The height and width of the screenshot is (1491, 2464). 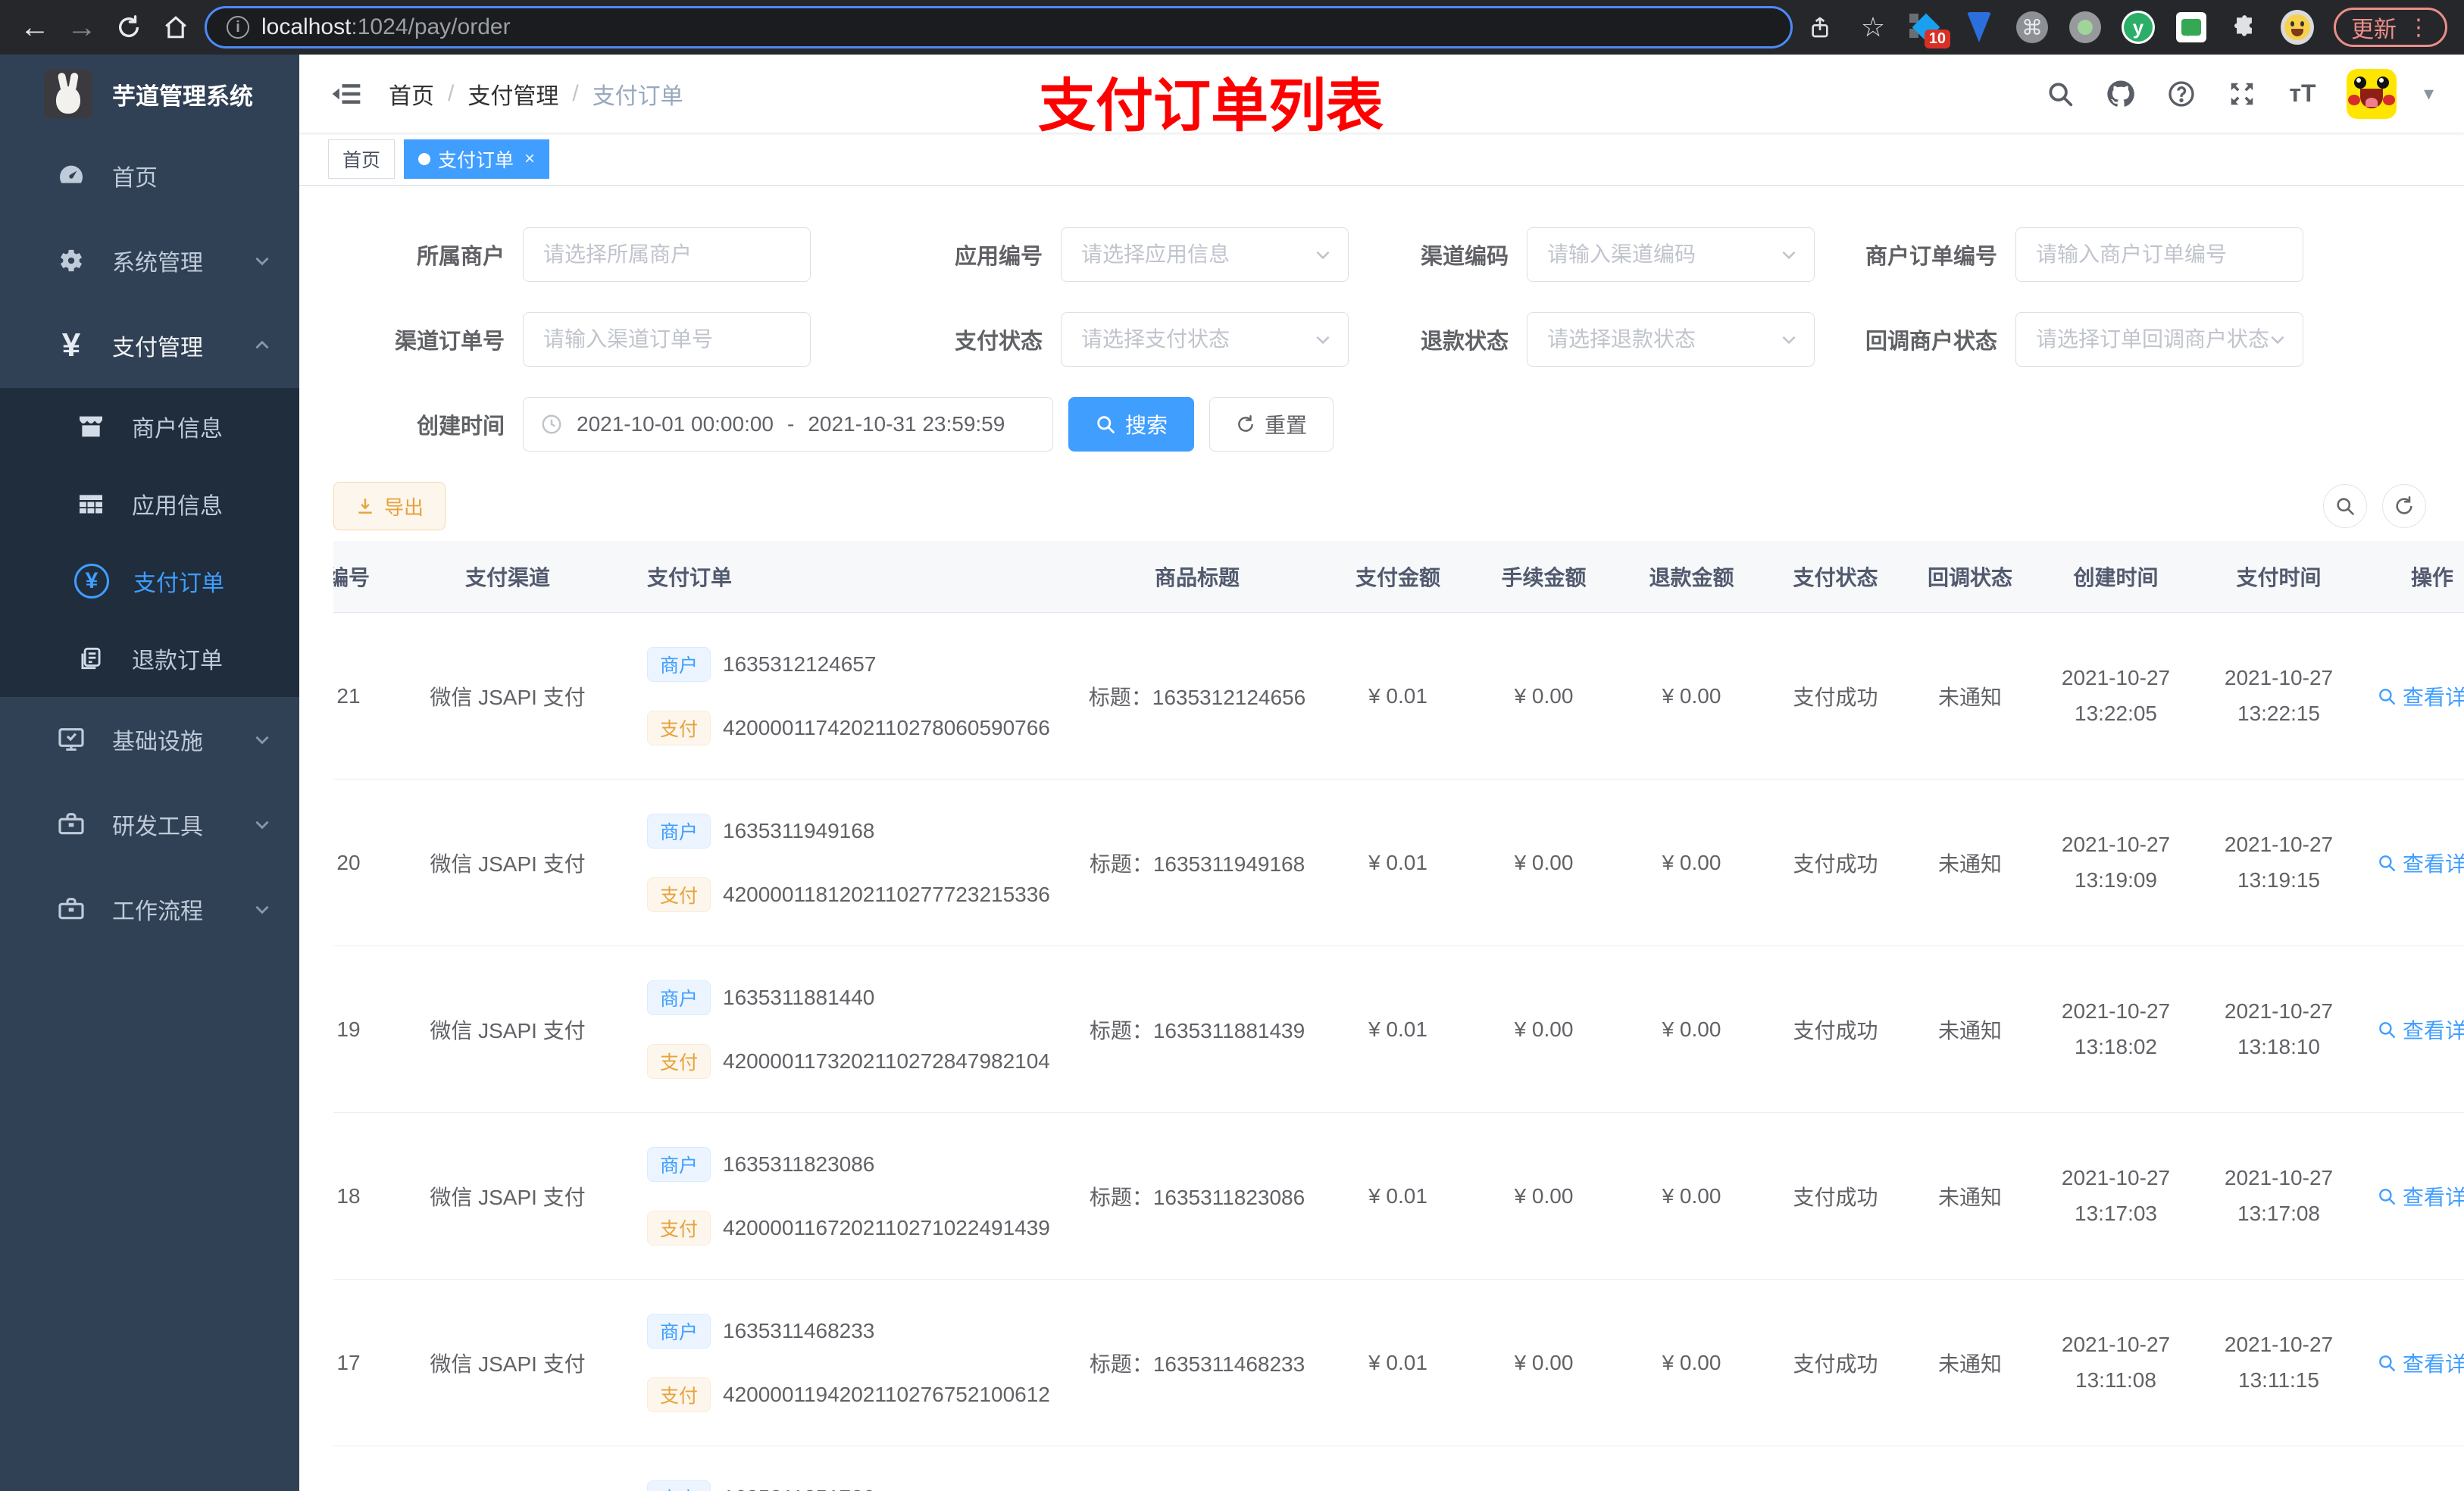 What do you see at coordinates (2302, 94) in the screenshot?
I see `font-size-icon: ᴛT` at bounding box center [2302, 94].